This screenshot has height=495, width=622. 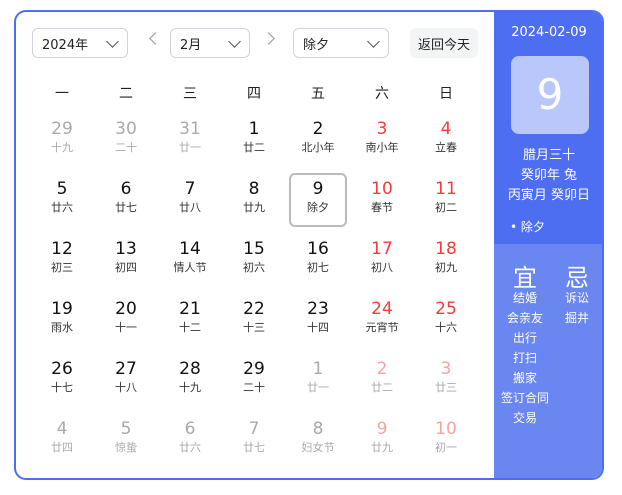 I want to click on day-detail-top: 2024-02-09 9 腊月三十 癸卯年 兔 丙寅月 癸卯日 • 除夕, so click(x=548, y=128).